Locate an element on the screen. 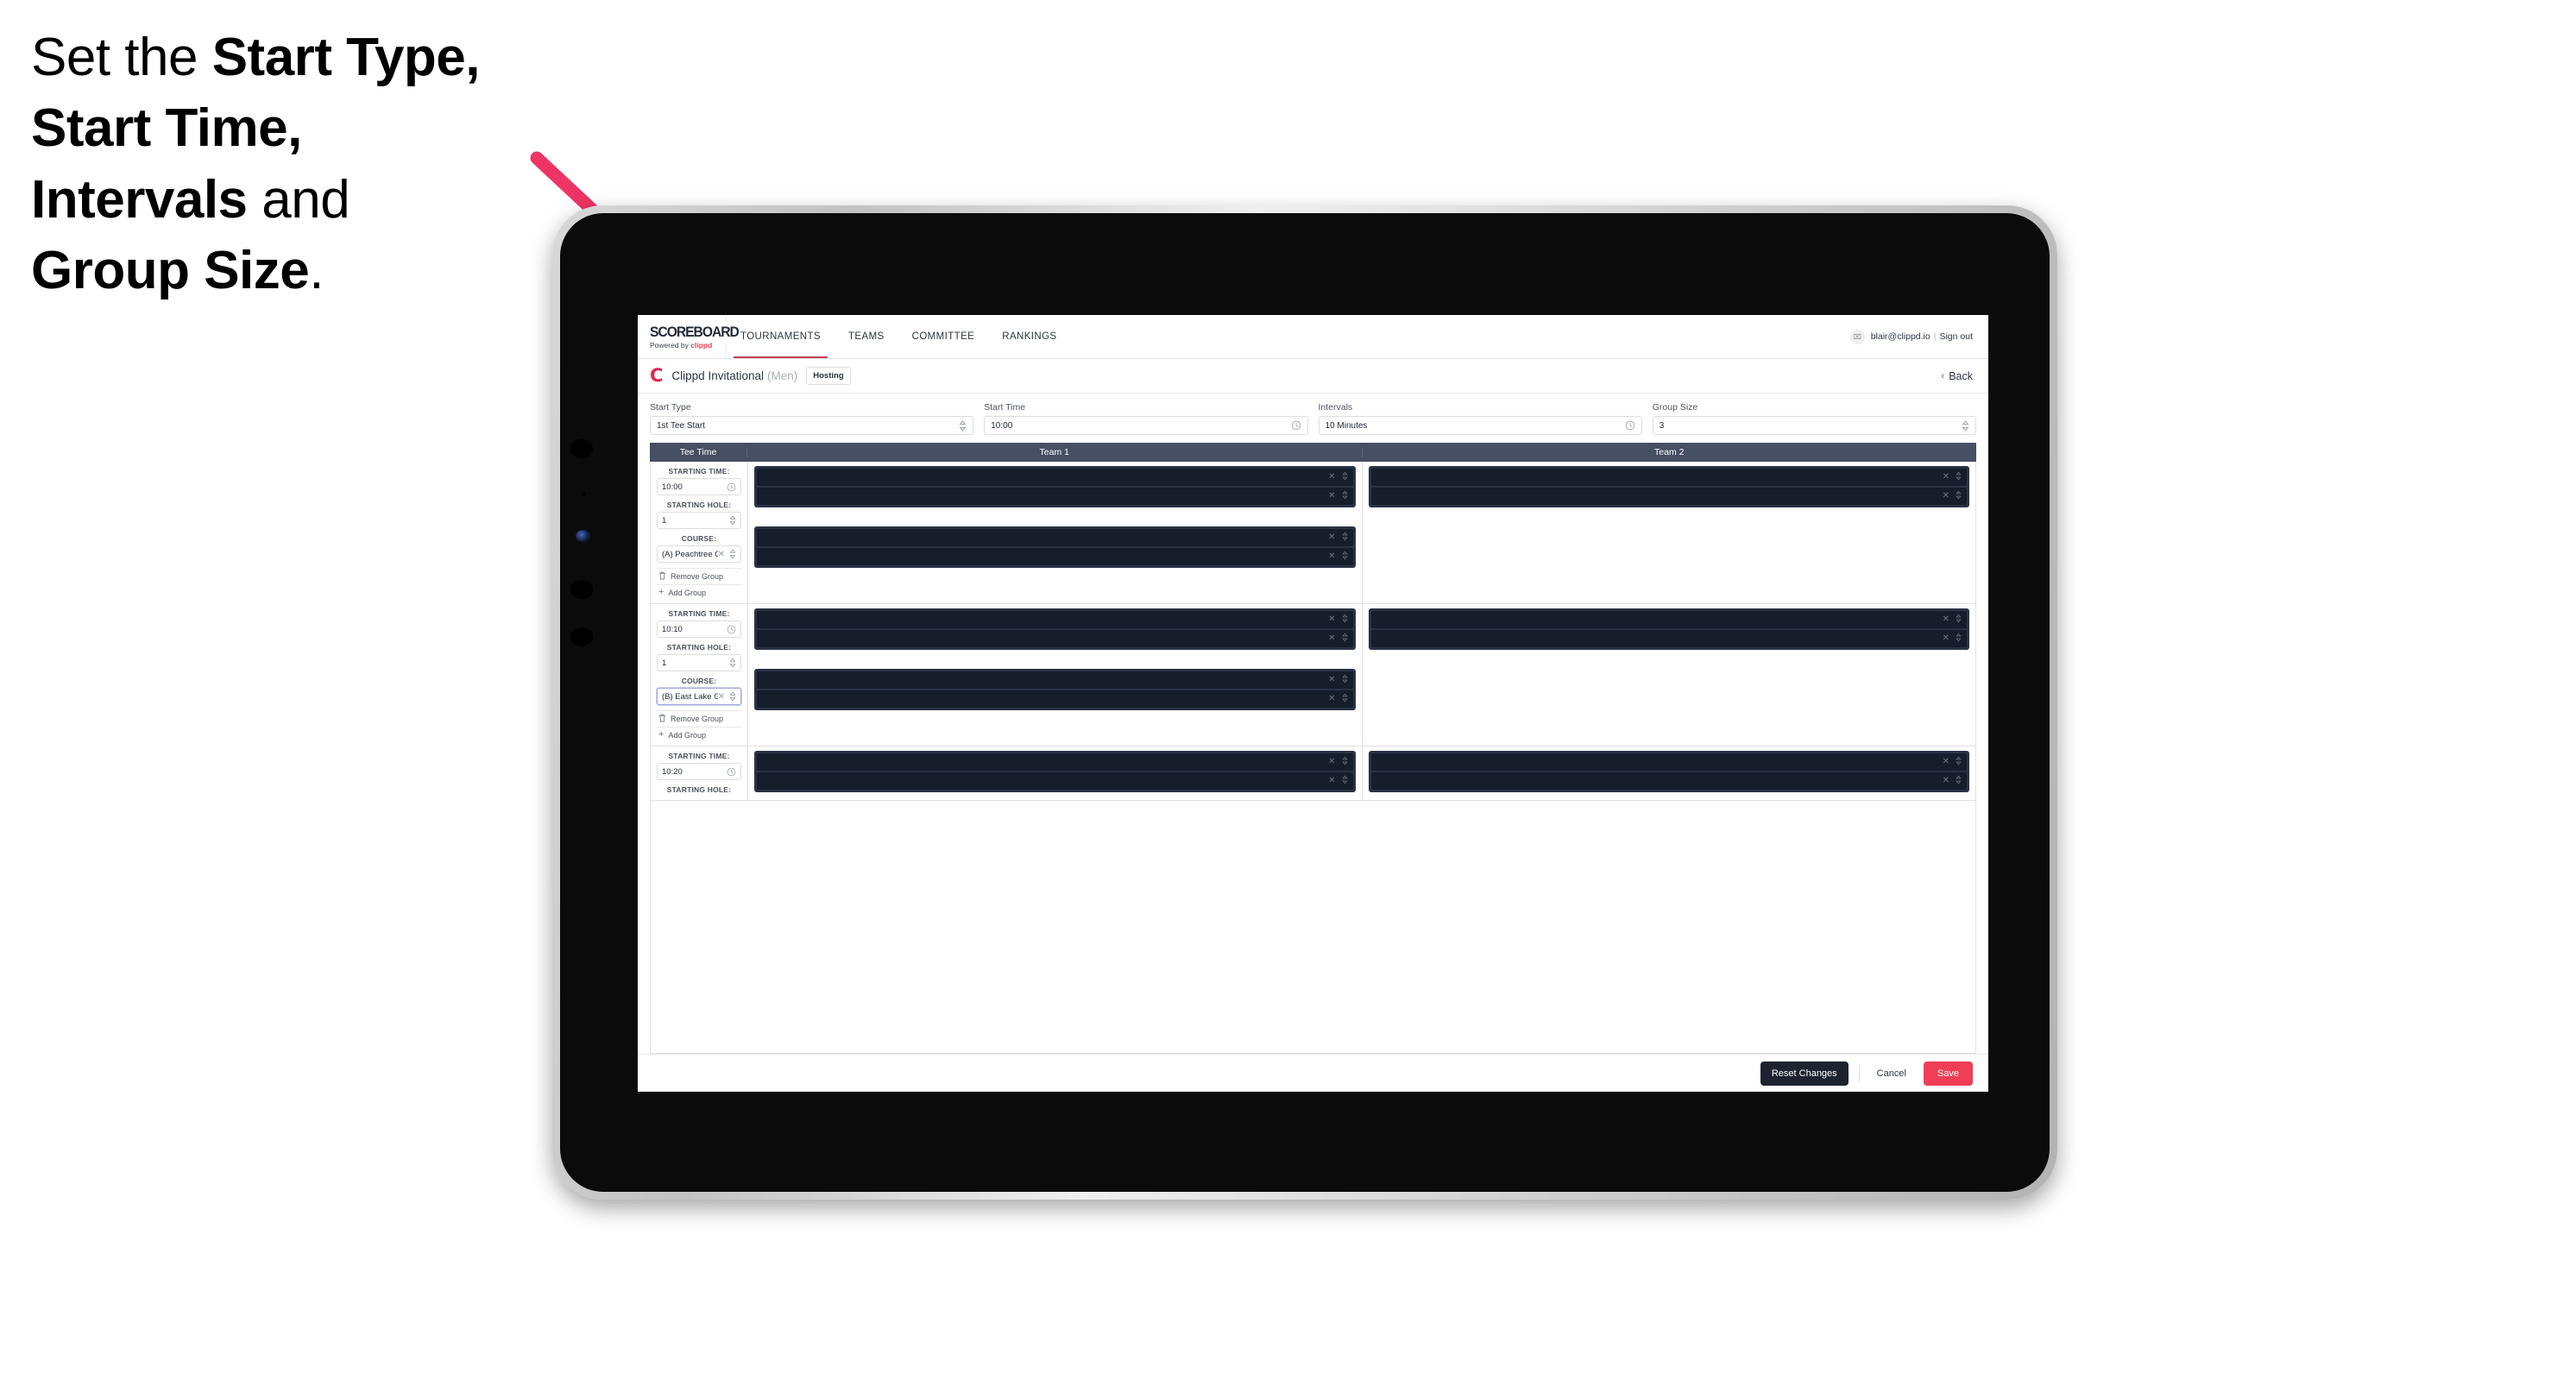  save-button: Save is located at coordinates (1948, 1074).